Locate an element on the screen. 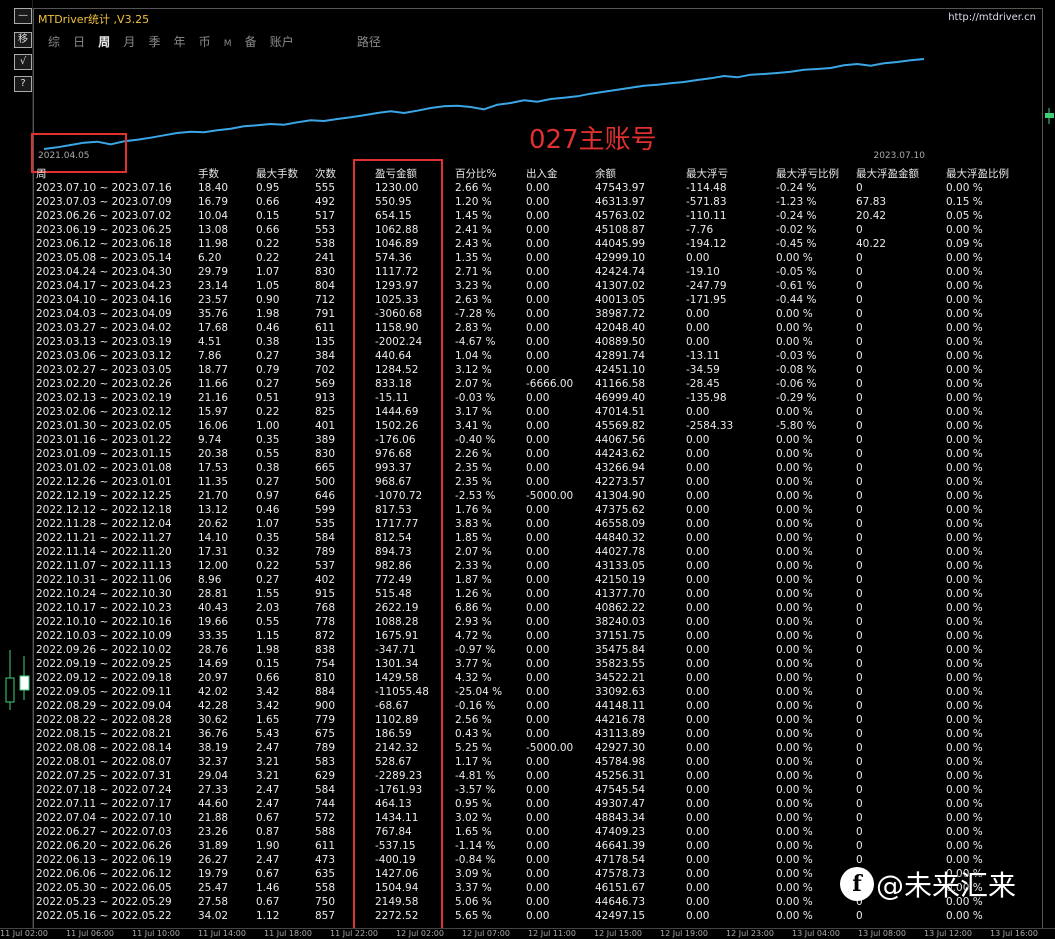 Image resolution: width=1055 pixels, height=939 pixels. table-cell: 2022.06.20 ~ 2022.06.26 is located at coordinates (104, 846).